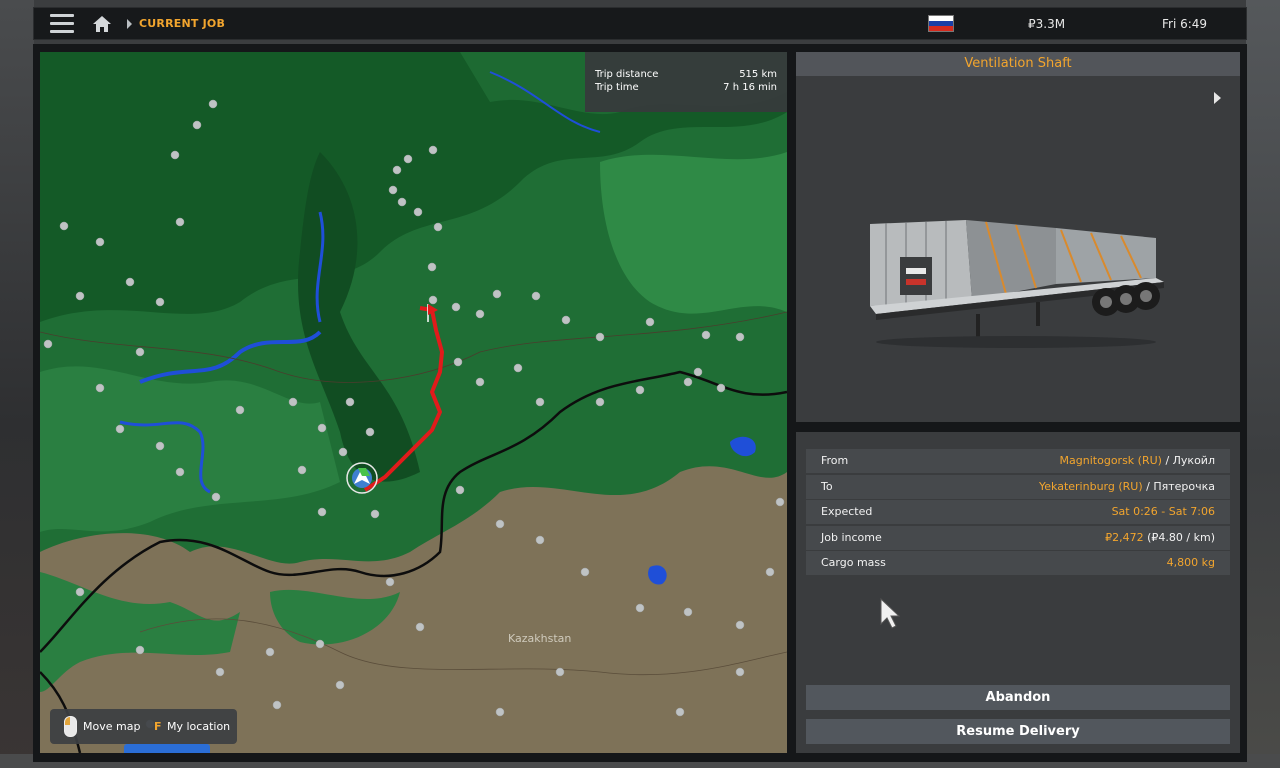 The image size is (1280, 768). What do you see at coordinates (827, 486) in the screenshot?
I see `to-label: To` at bounding box center [827, 486].